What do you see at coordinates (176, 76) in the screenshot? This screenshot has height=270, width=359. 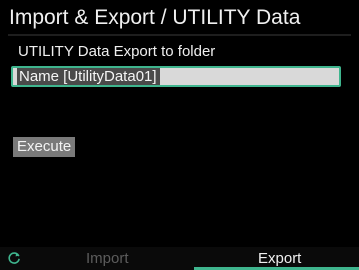 I see `name-field: Name [UtilityData01]` at bounding box center [176, 76].